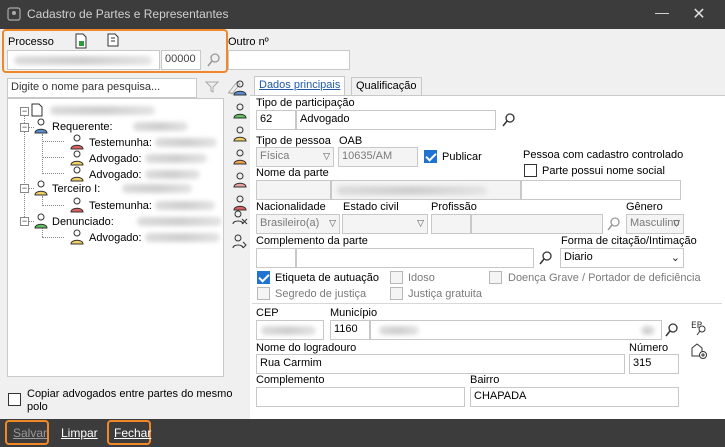 The width and height of the screenshot is (725, 447). I want to click on add-person-orange-icon, so click(240, 157).